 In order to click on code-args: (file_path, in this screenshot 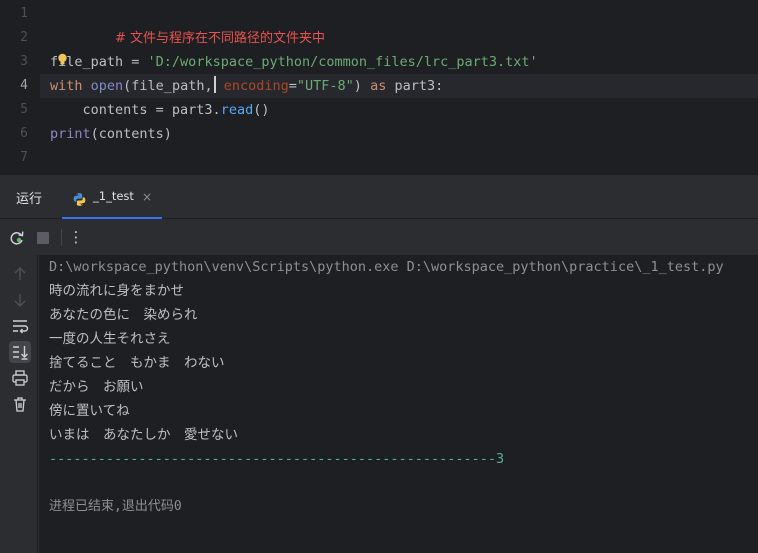, I will do `click(168, 86)`.